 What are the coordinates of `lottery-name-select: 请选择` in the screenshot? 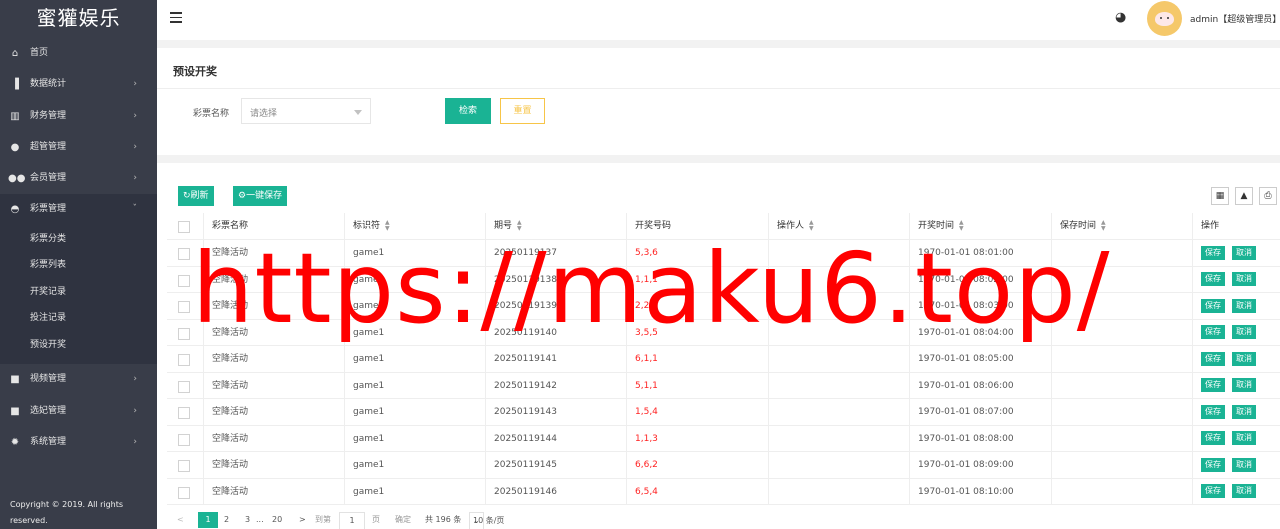 It's located at (306, 111).